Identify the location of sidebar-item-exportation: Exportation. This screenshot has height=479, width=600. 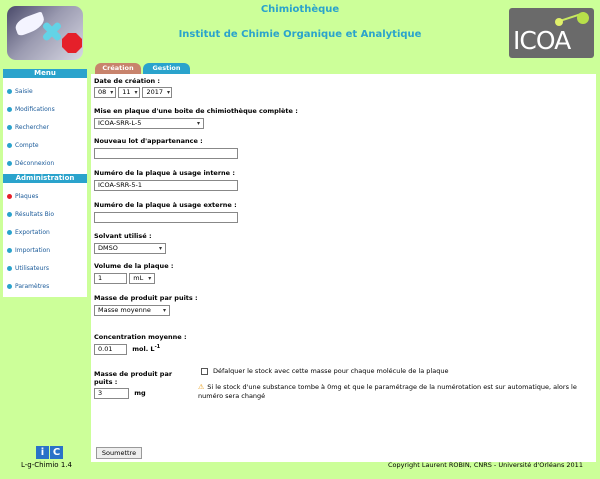
(45, 232).